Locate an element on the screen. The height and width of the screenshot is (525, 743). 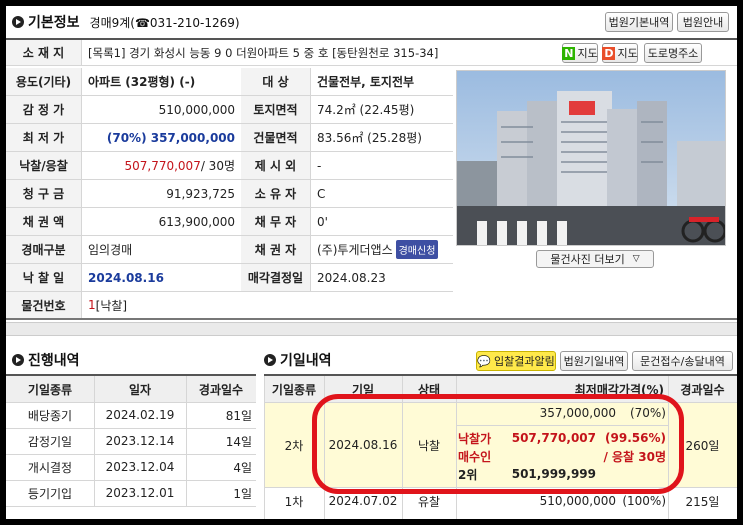
debtor-label: 채 무 자 is located at coordinates (276, 221).